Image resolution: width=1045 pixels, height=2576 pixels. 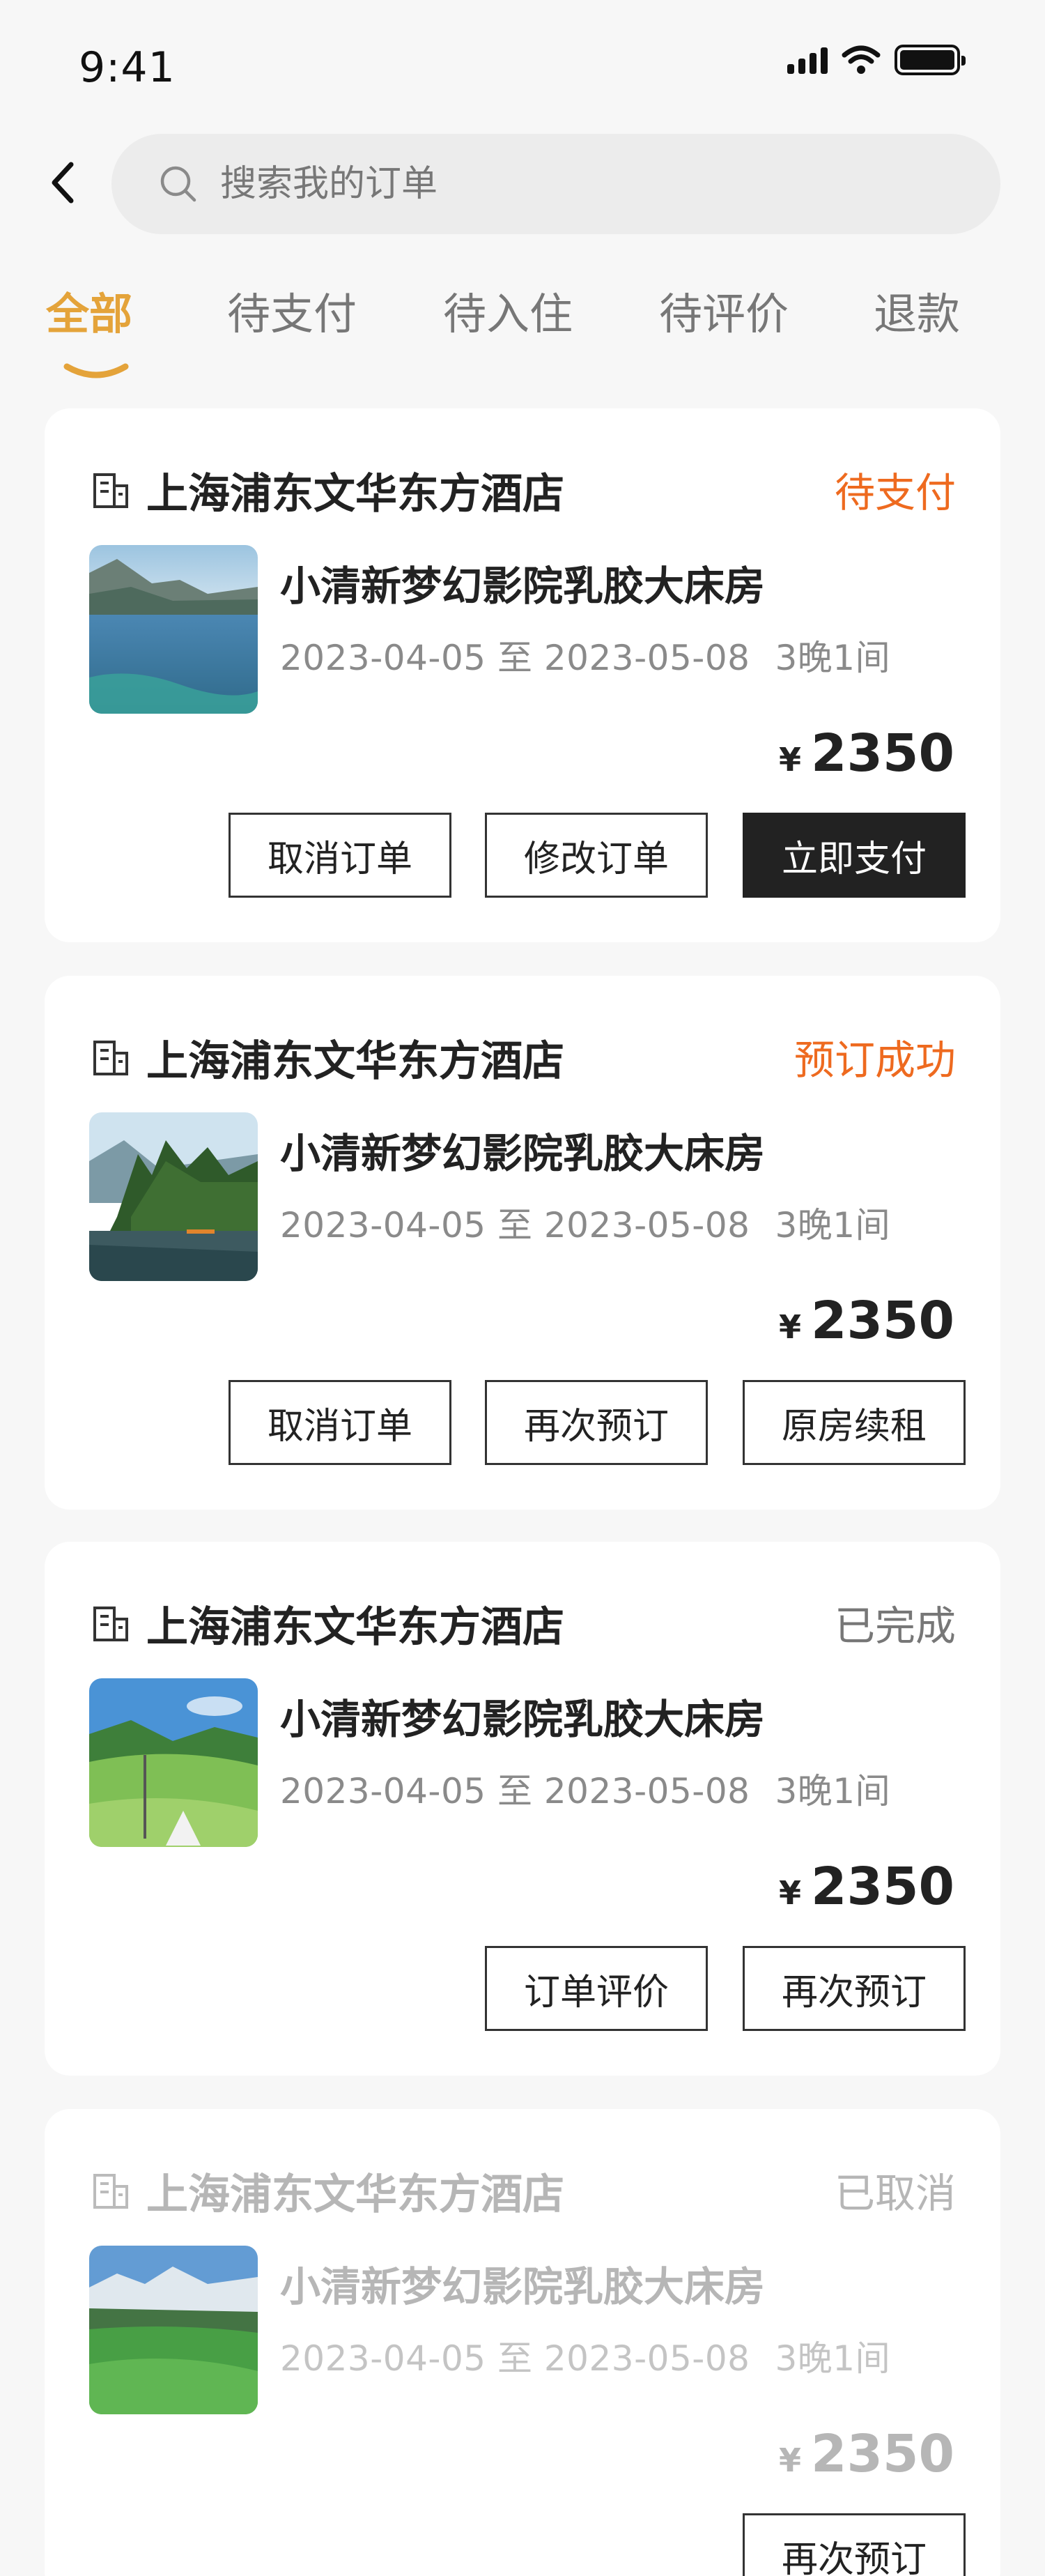 I want to click on tab-pending-checkin: 待入住, so click(x=508, y=310).